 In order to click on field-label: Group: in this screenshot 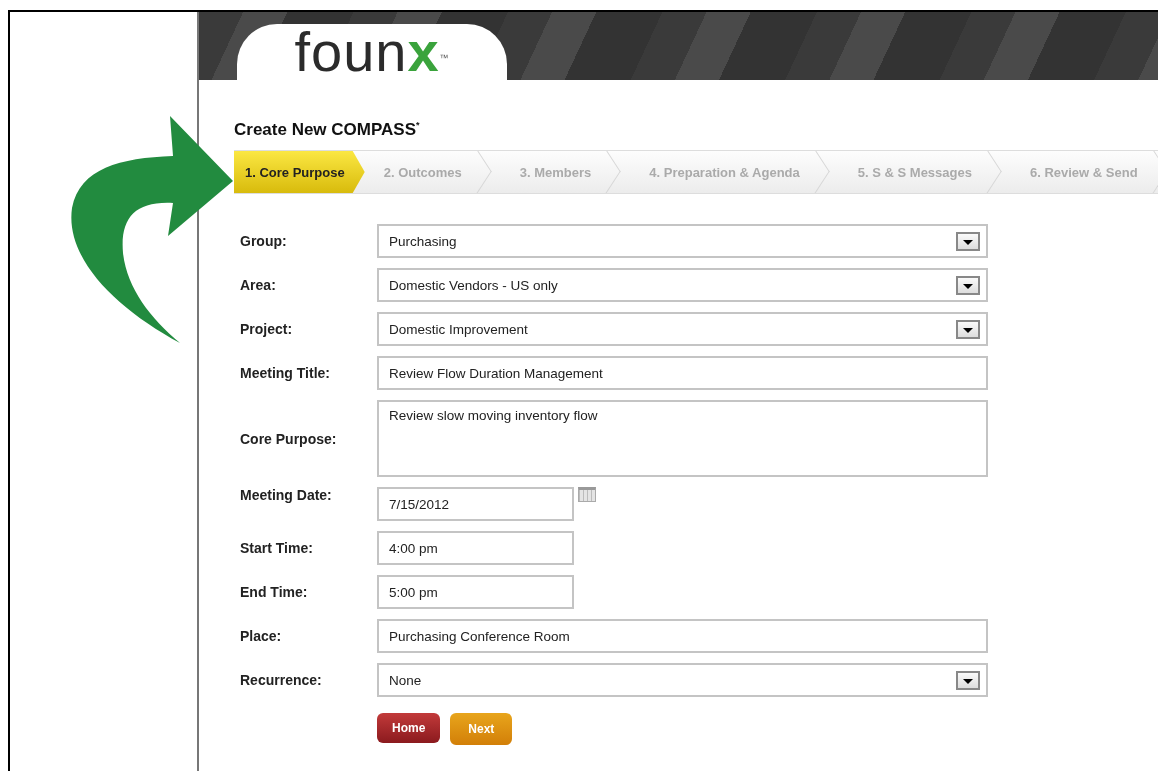, I will do `click(264, 241)`.